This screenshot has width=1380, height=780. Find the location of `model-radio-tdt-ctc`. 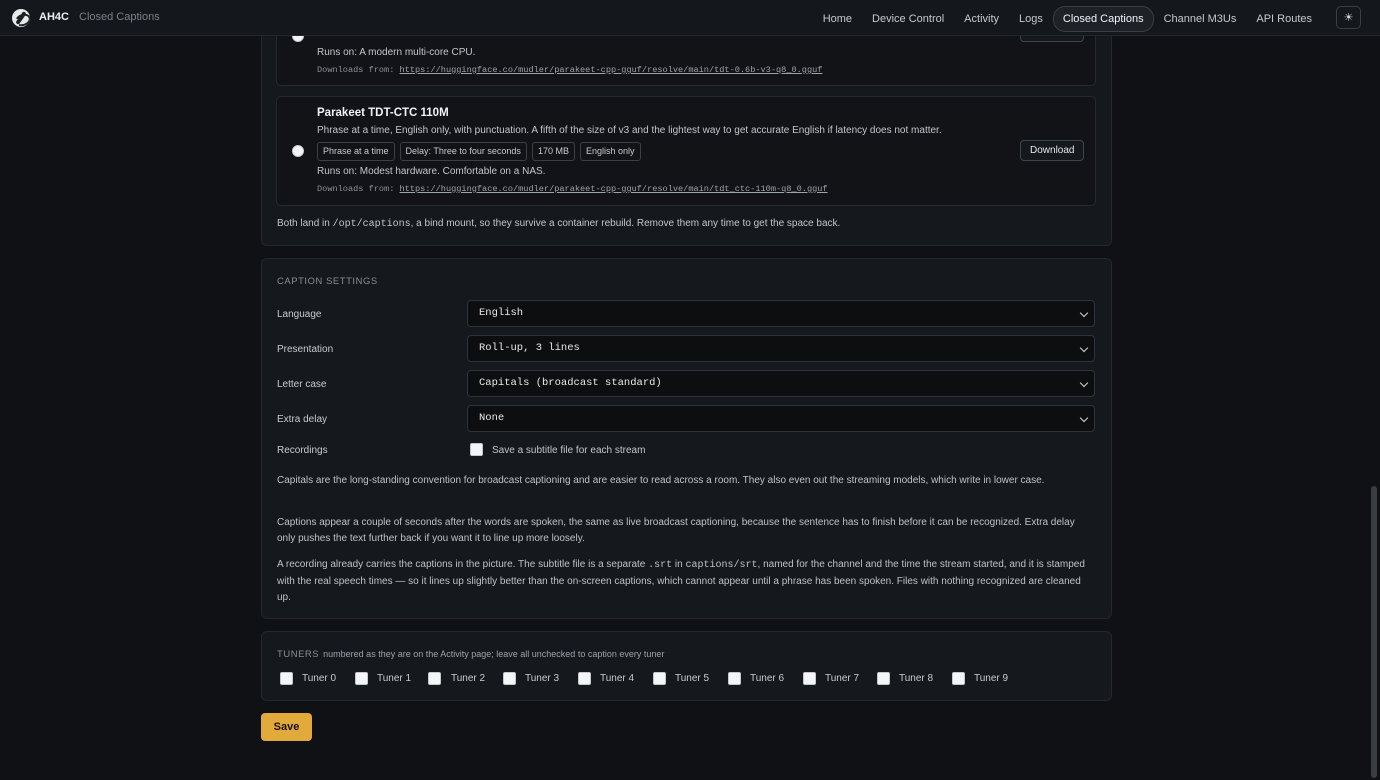

model-radio-tdt-ctc is located at coordinates (298, 151).